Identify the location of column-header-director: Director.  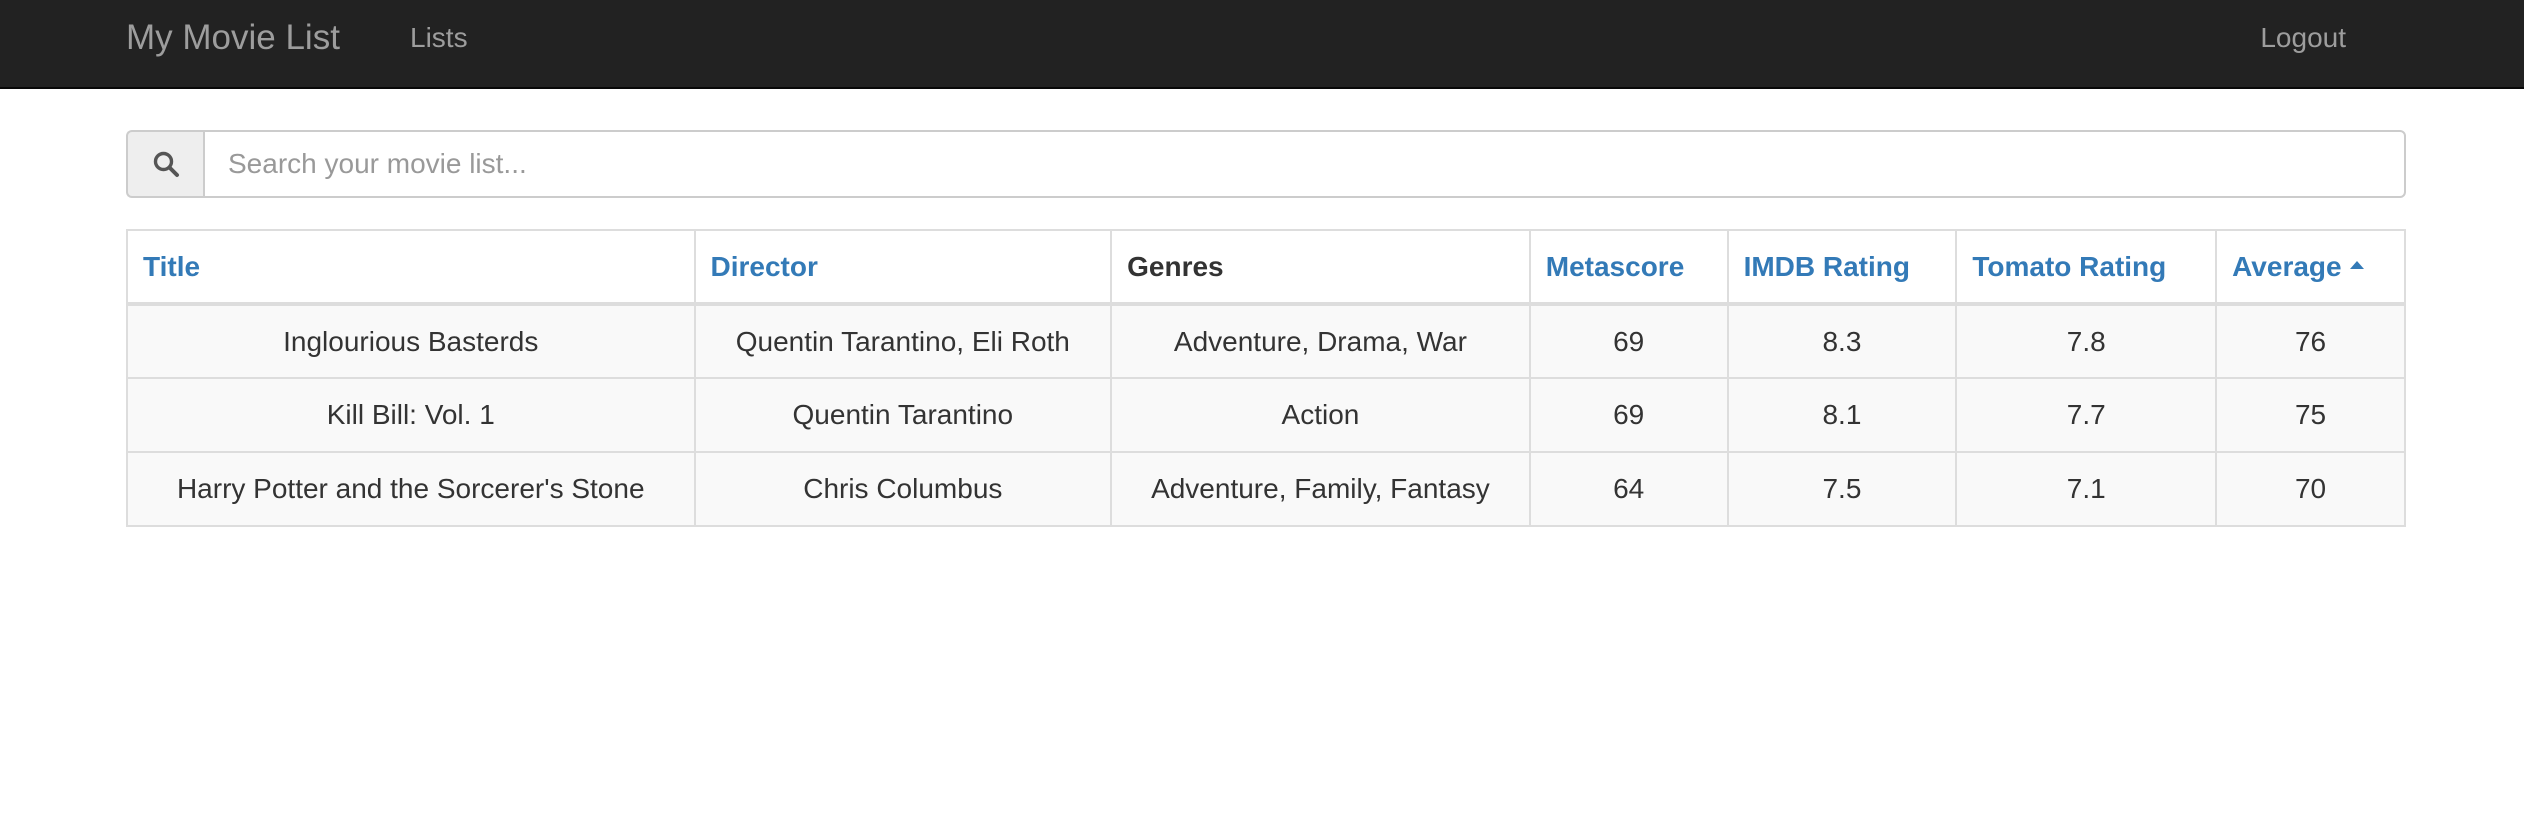
(903, 267).